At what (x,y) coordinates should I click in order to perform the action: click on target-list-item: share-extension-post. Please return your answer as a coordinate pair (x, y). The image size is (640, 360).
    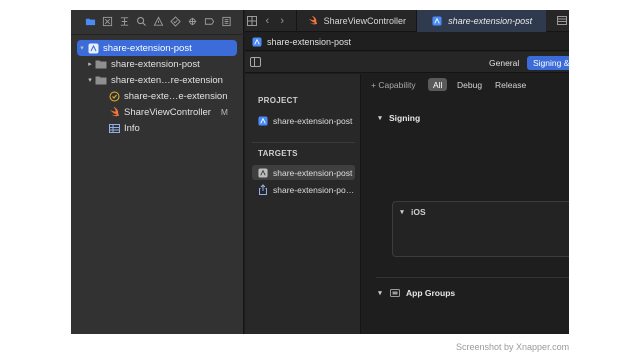
    Looking at the image, I should click on (303, 172).